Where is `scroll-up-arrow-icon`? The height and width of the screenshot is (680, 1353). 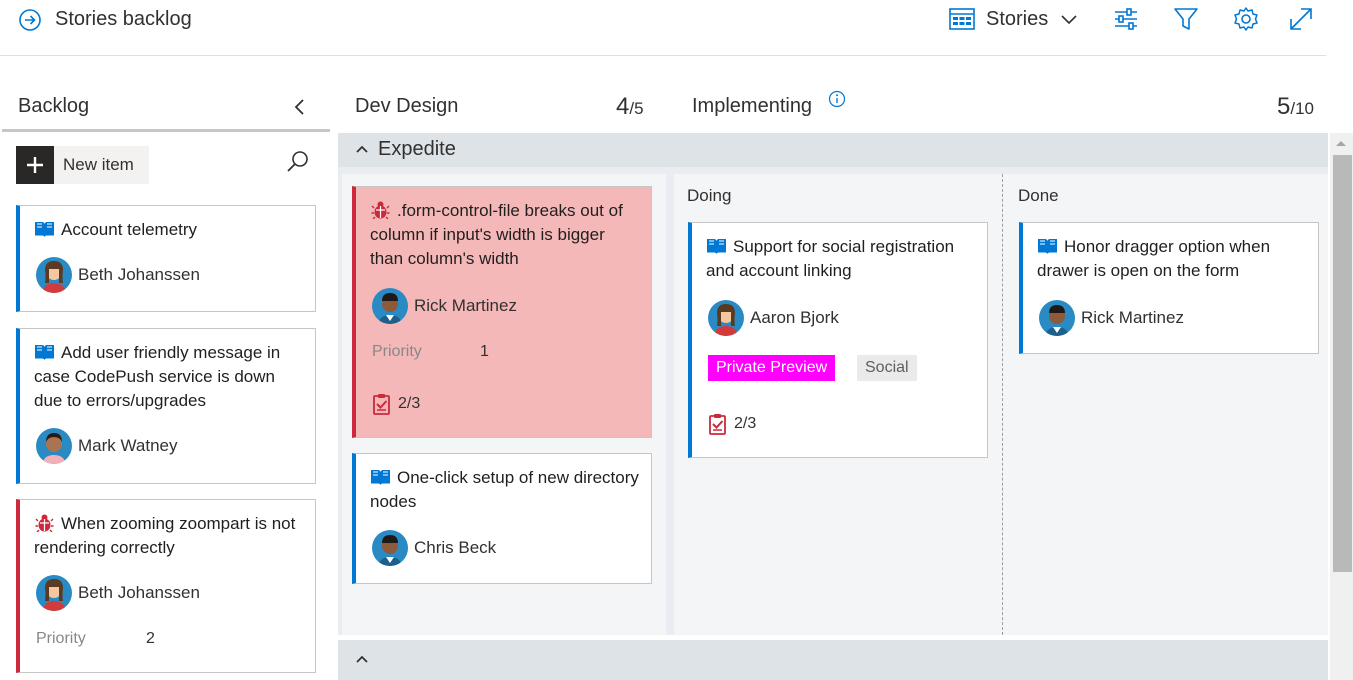 scroll-up-arrow-icon is located at coordinates (1341, 143).